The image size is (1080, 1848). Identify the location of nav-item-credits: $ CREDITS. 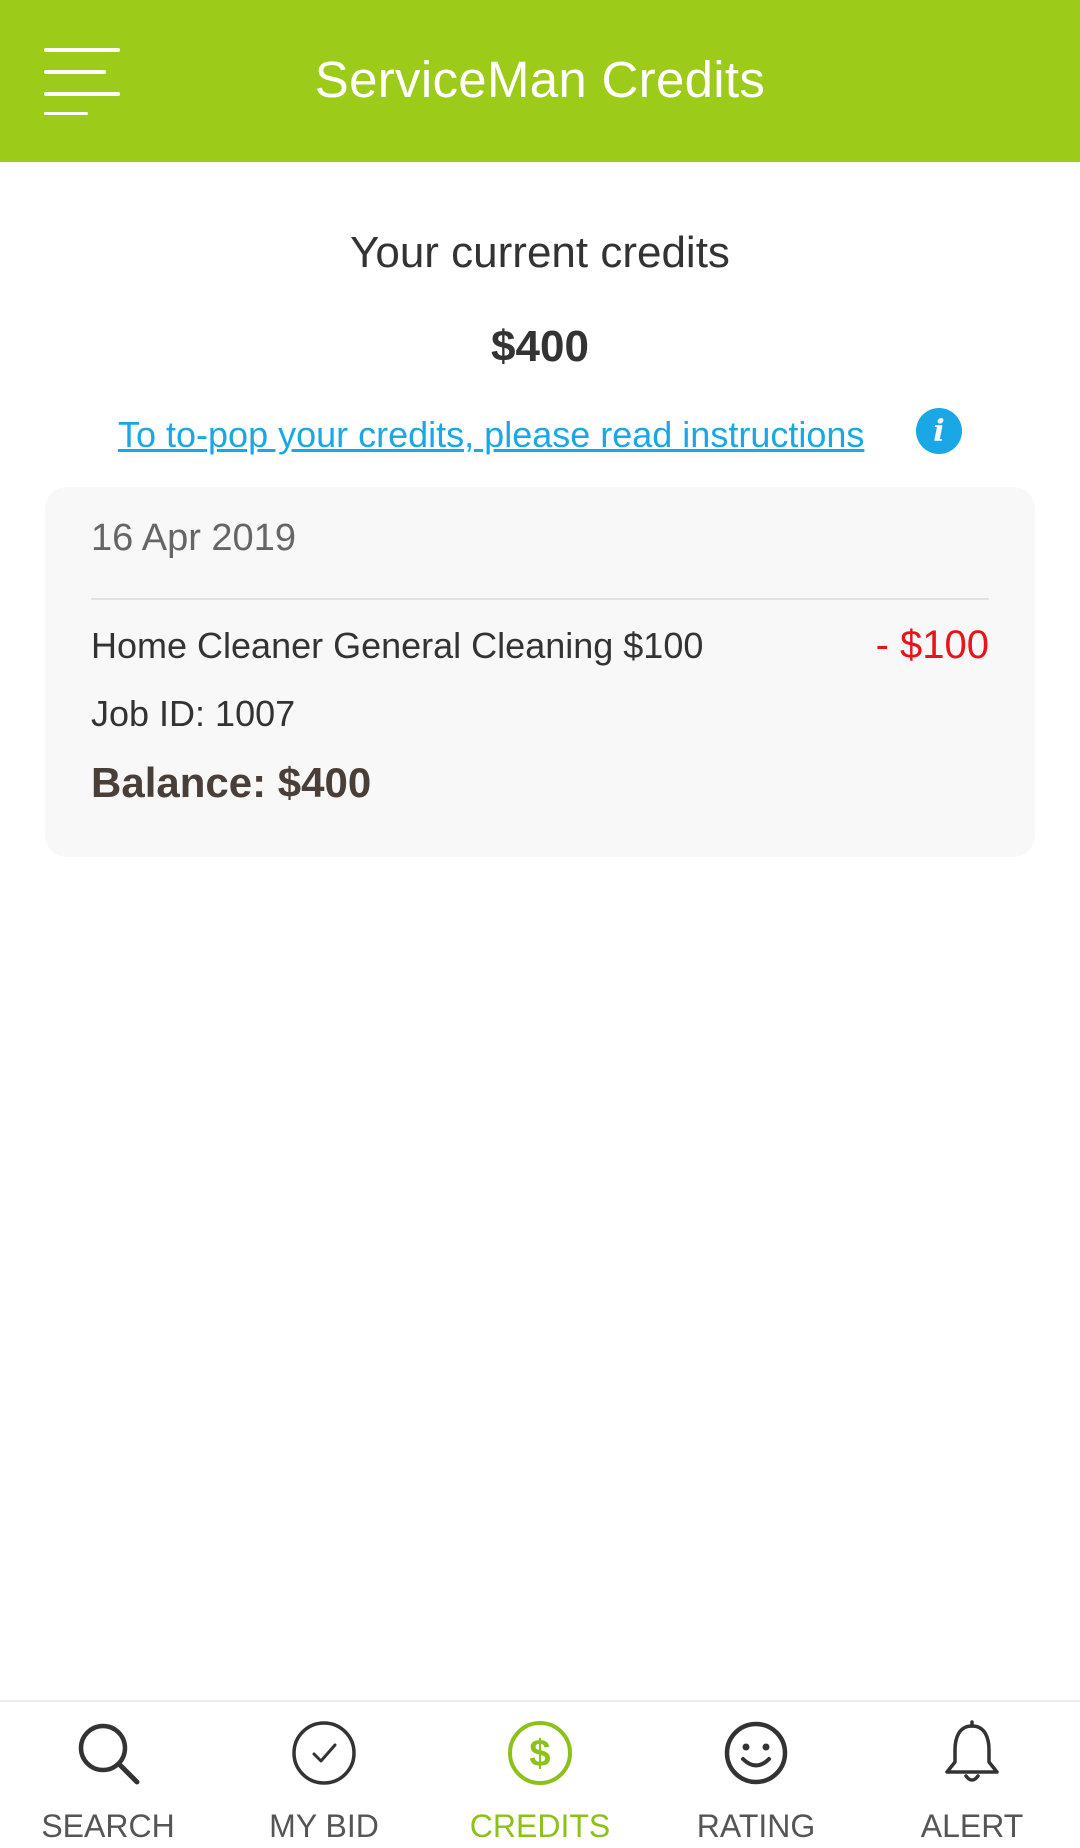
(540, 1775).